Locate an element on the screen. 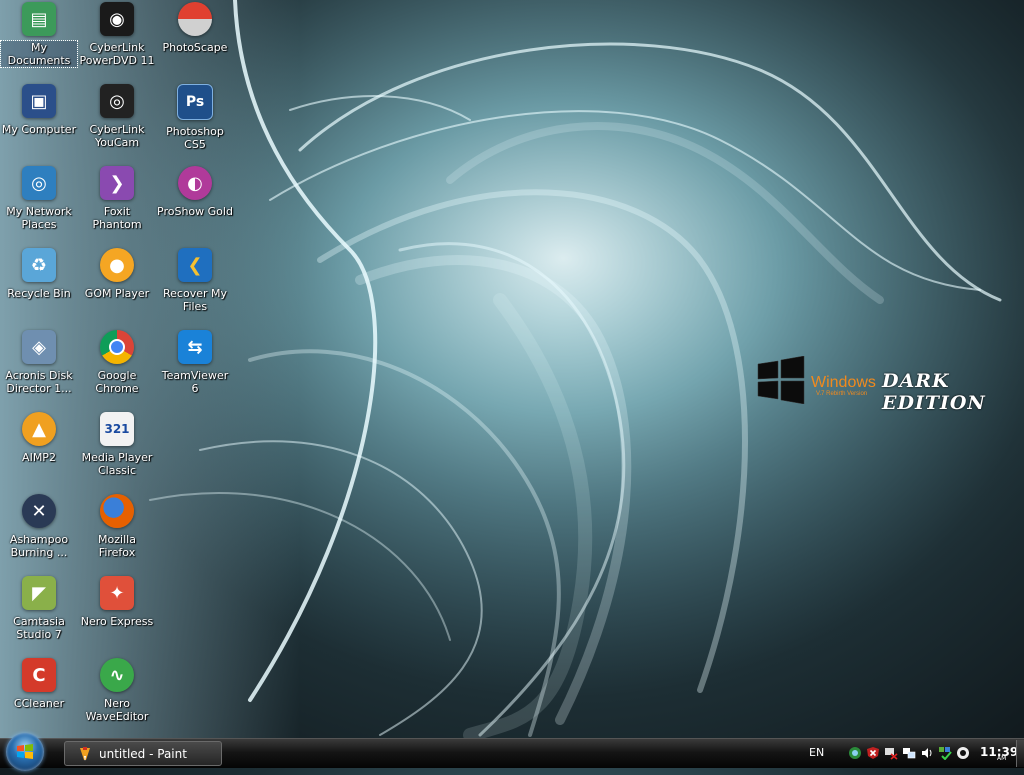  brand-windows-text: Windows is located at coordinates (843, 382).